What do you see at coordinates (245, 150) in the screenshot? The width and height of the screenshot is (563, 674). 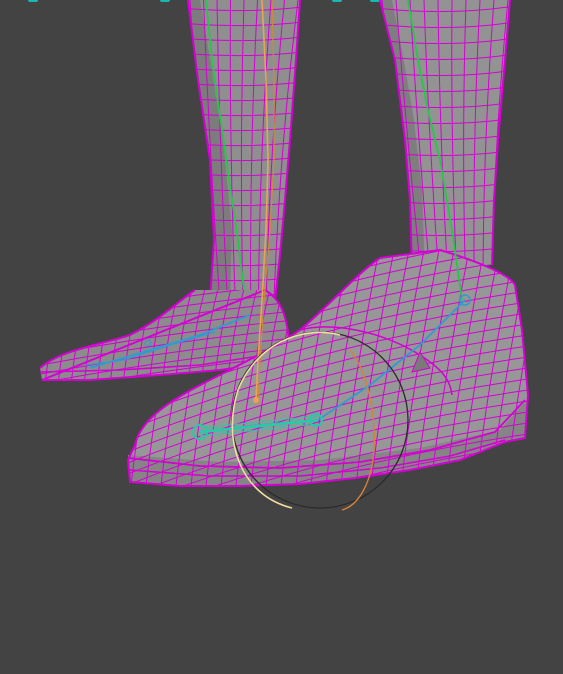 I see `left-leg-mesh` at bounding box center [245, 150].